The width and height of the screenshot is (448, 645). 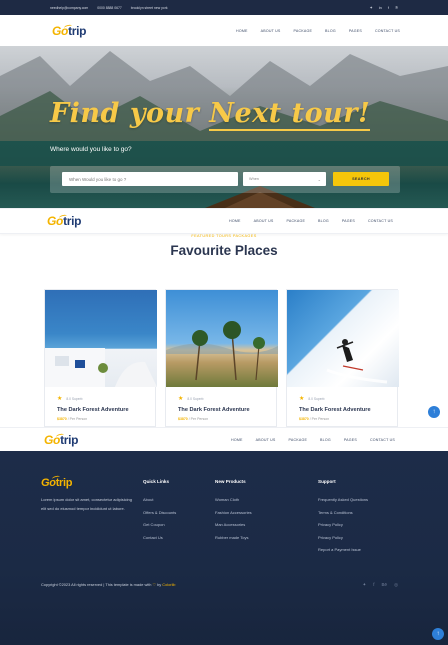 I want to click on footer-link: Woman Cloth, so click(x=233, y=499).